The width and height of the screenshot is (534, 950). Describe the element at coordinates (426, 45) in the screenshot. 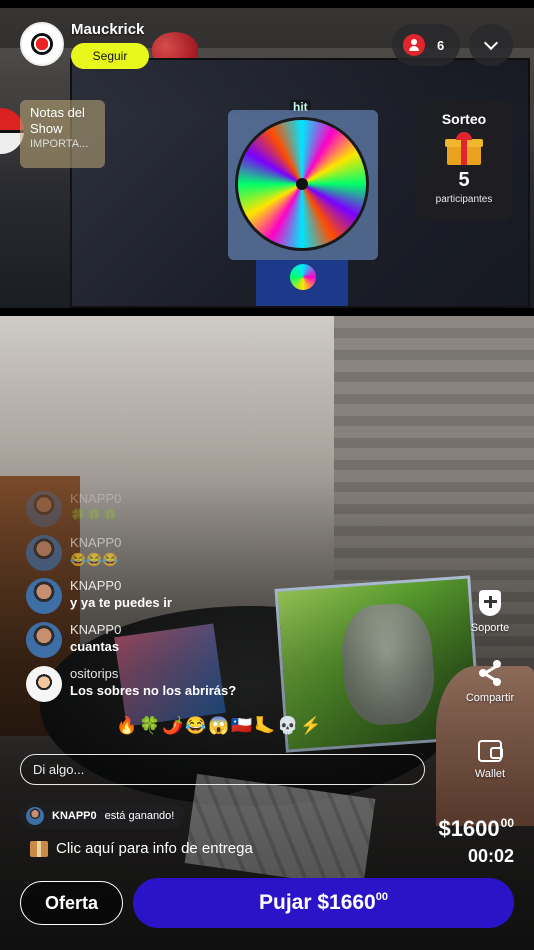

I see `viewer-count-pill: 6` at that location.